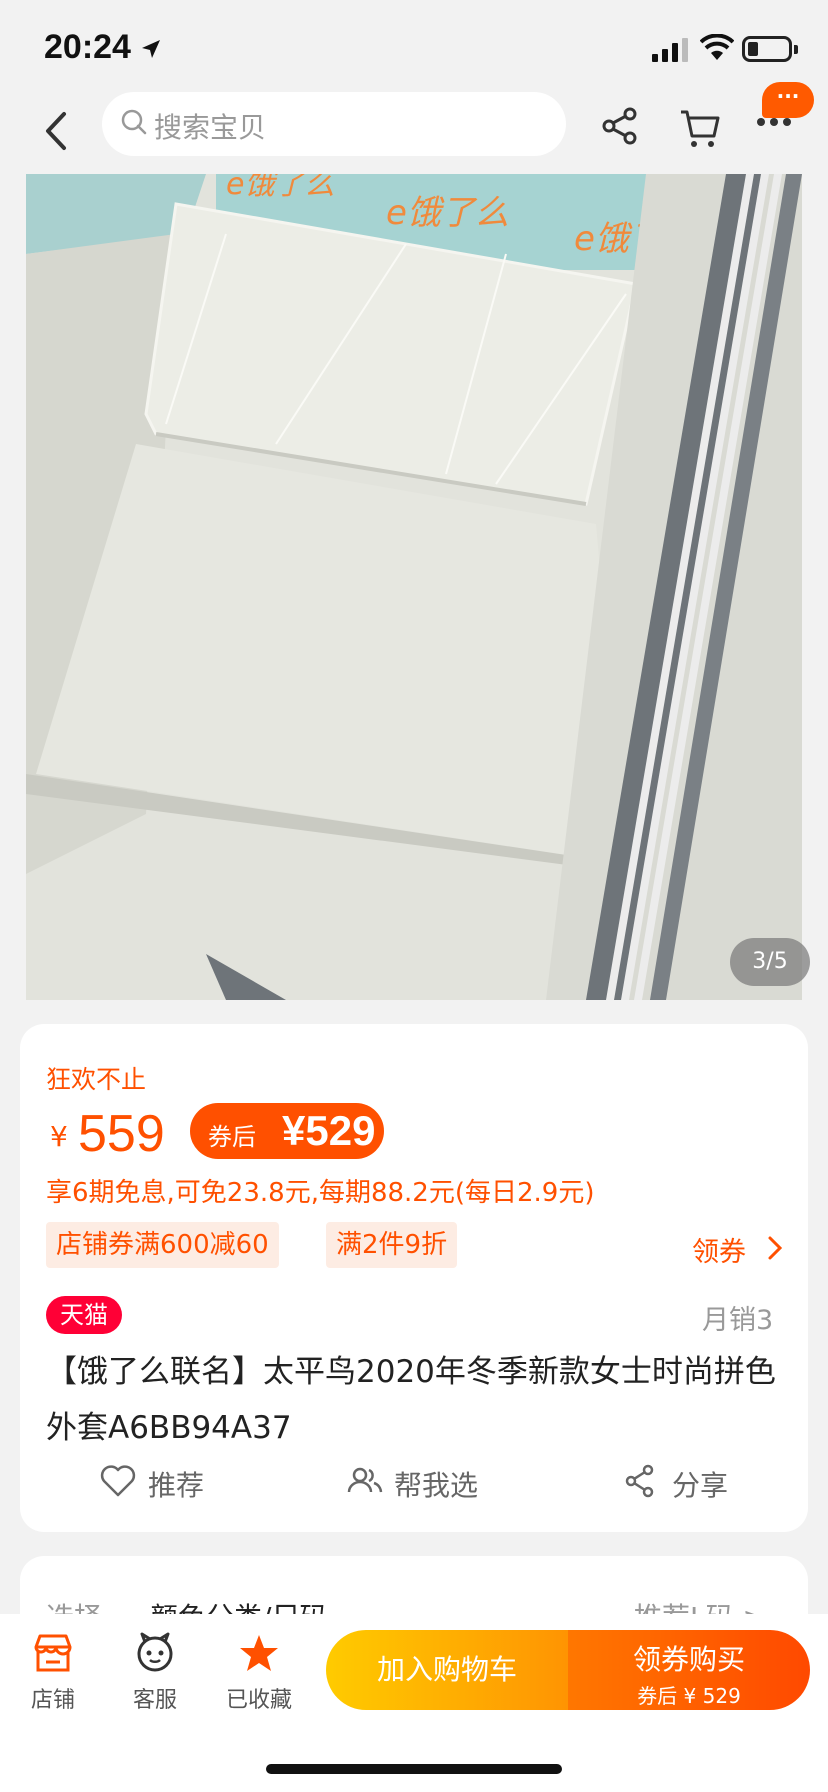  Describe the element at coordinates (688, 1659) in the screenshot. I see `coupon-buy-title: 领券购买` at that location.